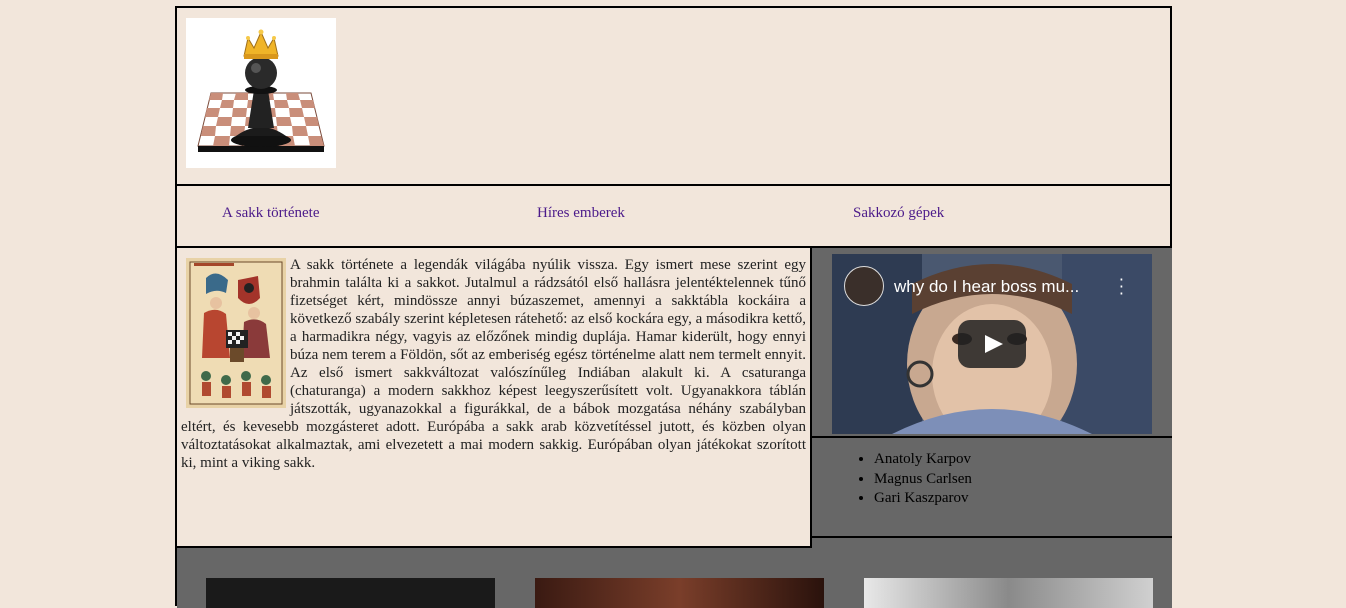  I want to click on channel-avatar, so click(864, 286).